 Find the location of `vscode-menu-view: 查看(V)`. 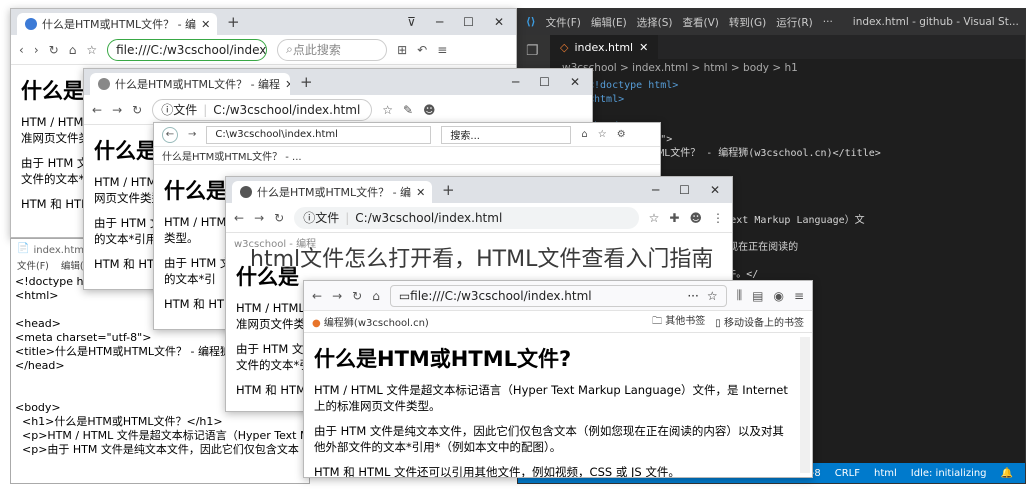

vscode-menu-view: 查看(V) is located at coordinates (701, 22).